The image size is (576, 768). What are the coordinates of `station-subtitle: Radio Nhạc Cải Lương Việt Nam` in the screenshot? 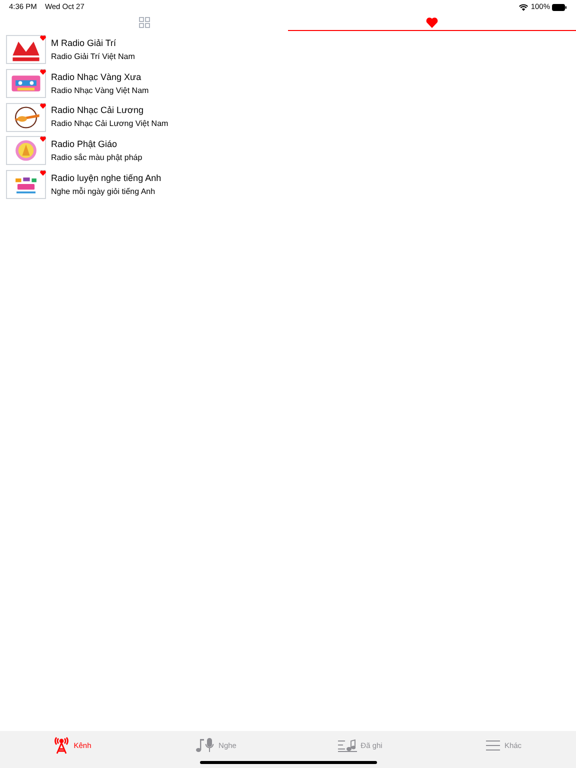 It's located at (109, 124).